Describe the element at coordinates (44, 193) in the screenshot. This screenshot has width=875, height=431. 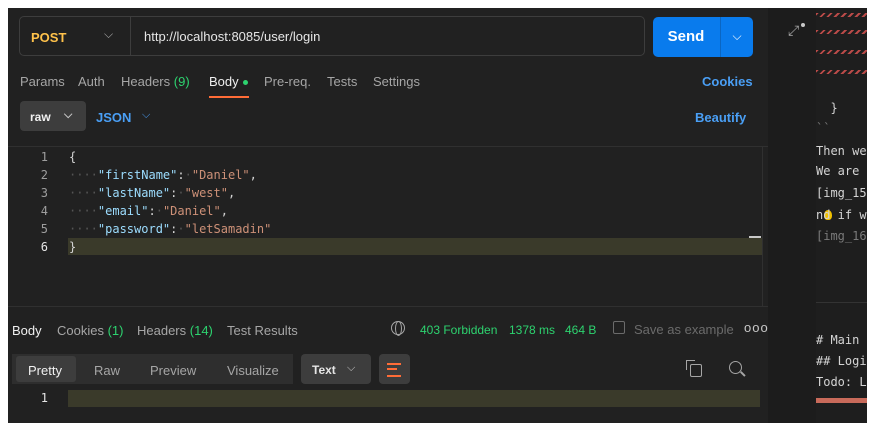
I see `line-number: 3` at that location.